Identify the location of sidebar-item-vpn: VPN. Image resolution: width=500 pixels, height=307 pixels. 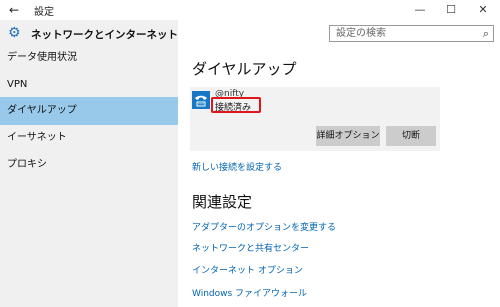
(89, 85).